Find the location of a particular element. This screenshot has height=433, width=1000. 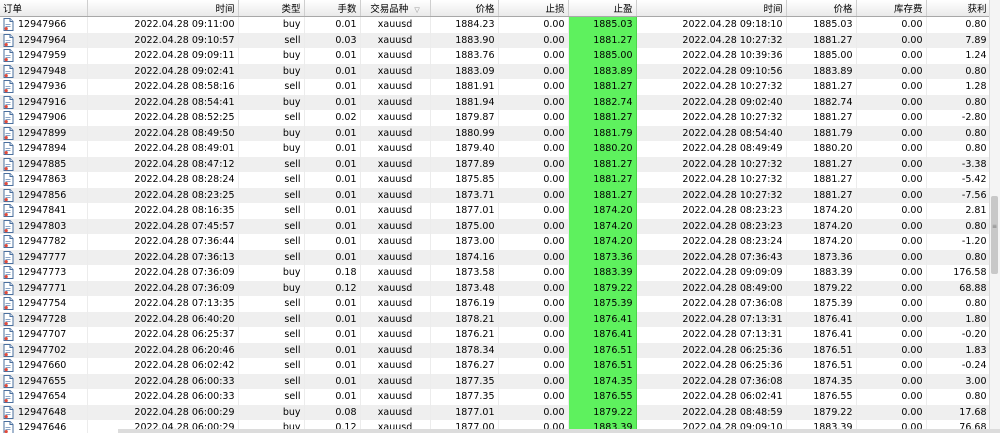

close-price-cell: 1876.41 is located at coordinates (821, 319).